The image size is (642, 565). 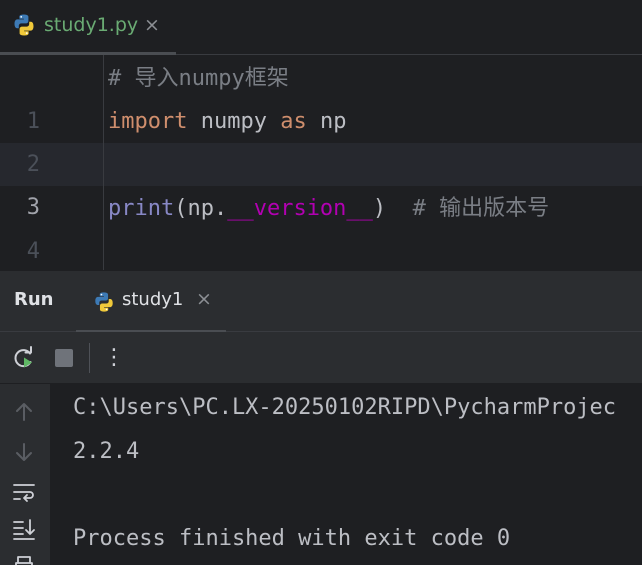 I want to click on more-vertical-icon: ⋮, so click(x=114, y=358).